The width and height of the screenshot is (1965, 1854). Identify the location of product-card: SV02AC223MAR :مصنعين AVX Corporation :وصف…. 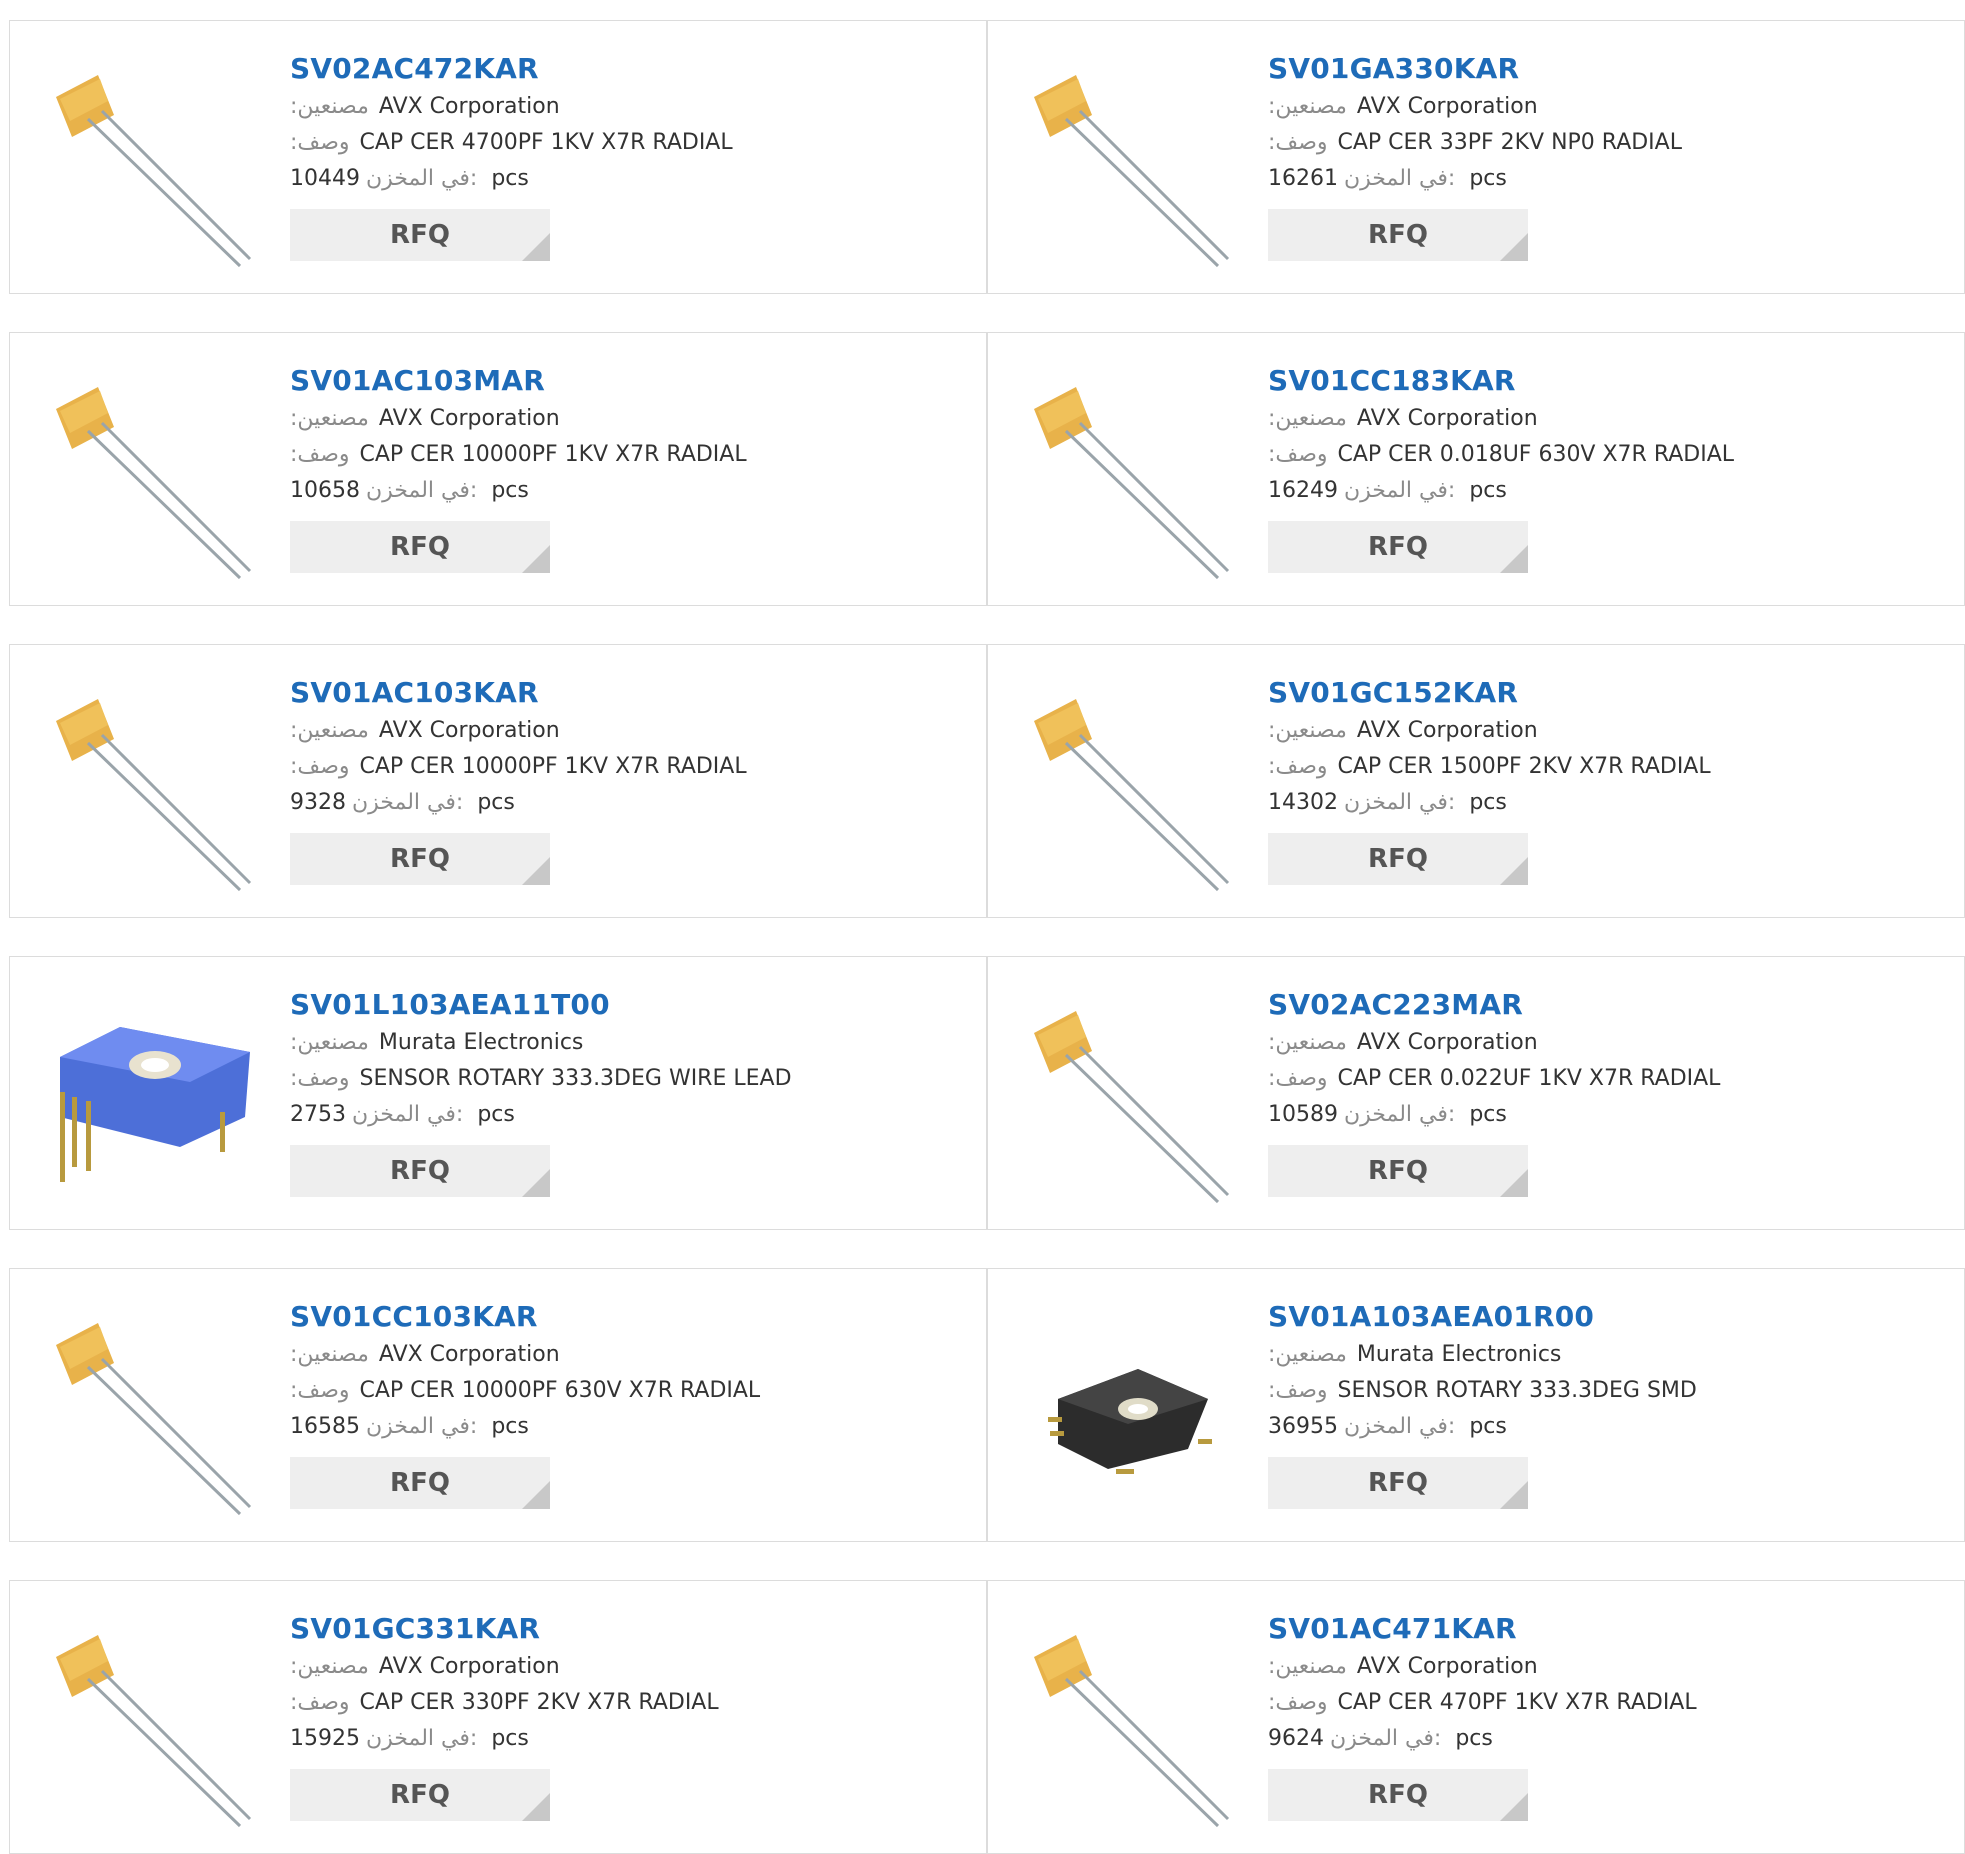
(1476, 1093).